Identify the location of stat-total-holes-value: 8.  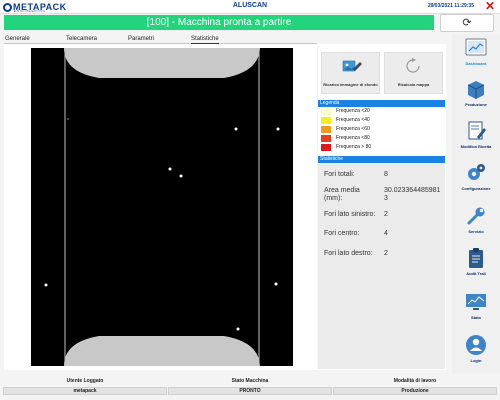
(386, 174).